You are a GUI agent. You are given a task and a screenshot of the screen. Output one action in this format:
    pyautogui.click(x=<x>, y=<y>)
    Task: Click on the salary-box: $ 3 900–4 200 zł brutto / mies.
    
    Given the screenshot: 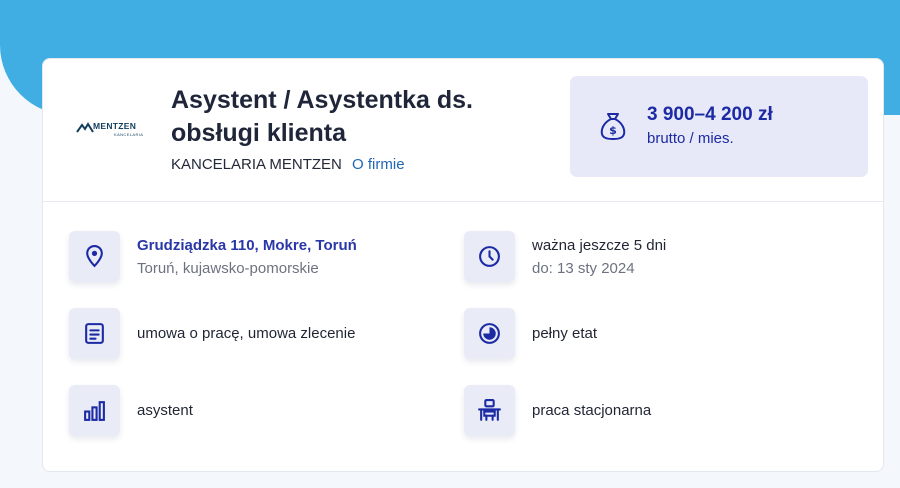 What is the action you would take?
    pyautogui.click(x=719, y=126)
    